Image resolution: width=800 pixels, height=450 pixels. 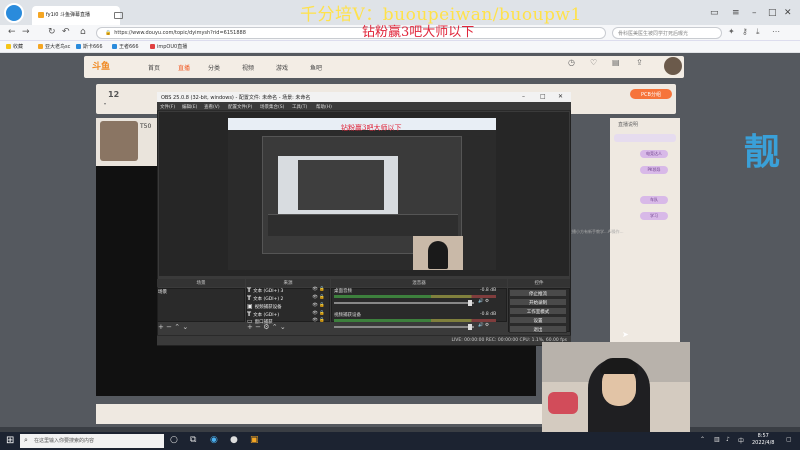 I want to click on source-item: T 文本 (GDI+) 3 👁 🔒, so click(x=287, y=290).